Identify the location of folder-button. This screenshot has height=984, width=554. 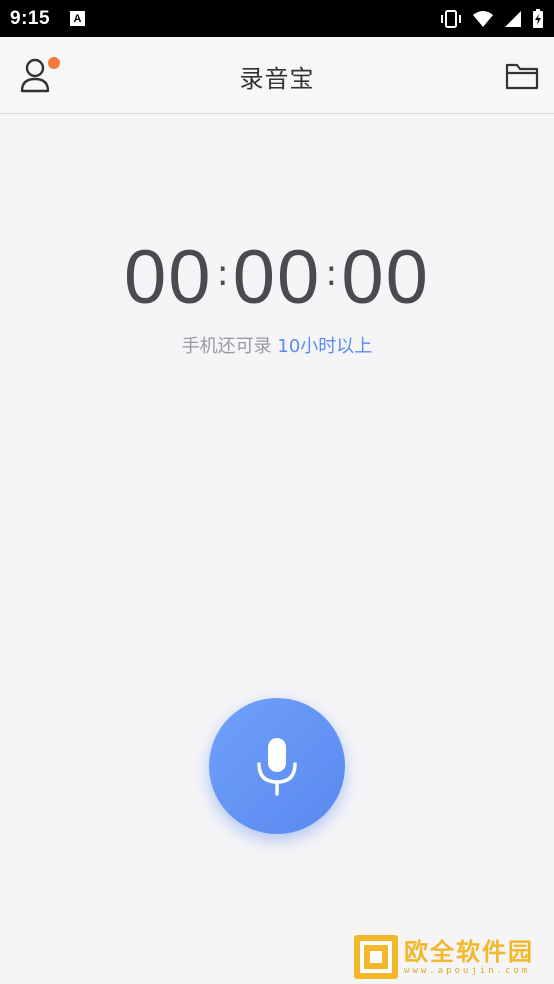
(522, 76).